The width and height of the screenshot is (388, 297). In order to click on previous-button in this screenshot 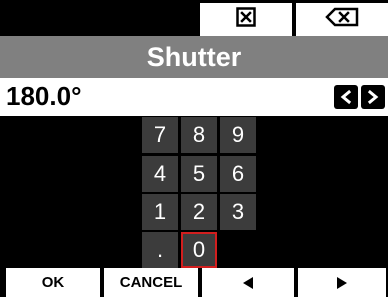, I will do `click(248, 282)`.